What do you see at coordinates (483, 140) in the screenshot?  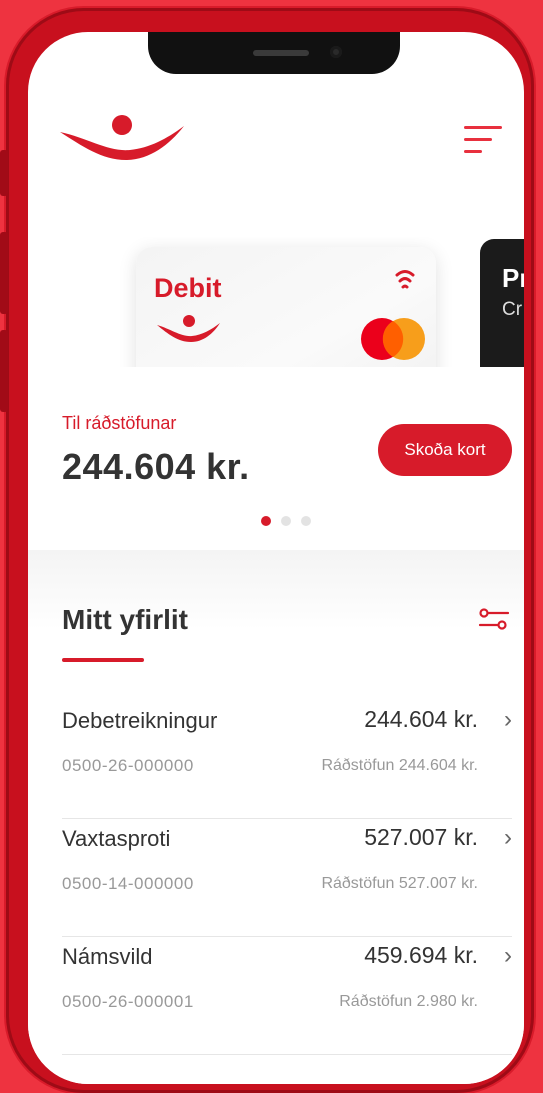 I see `menu-icon` at bounding box center [483, 140].